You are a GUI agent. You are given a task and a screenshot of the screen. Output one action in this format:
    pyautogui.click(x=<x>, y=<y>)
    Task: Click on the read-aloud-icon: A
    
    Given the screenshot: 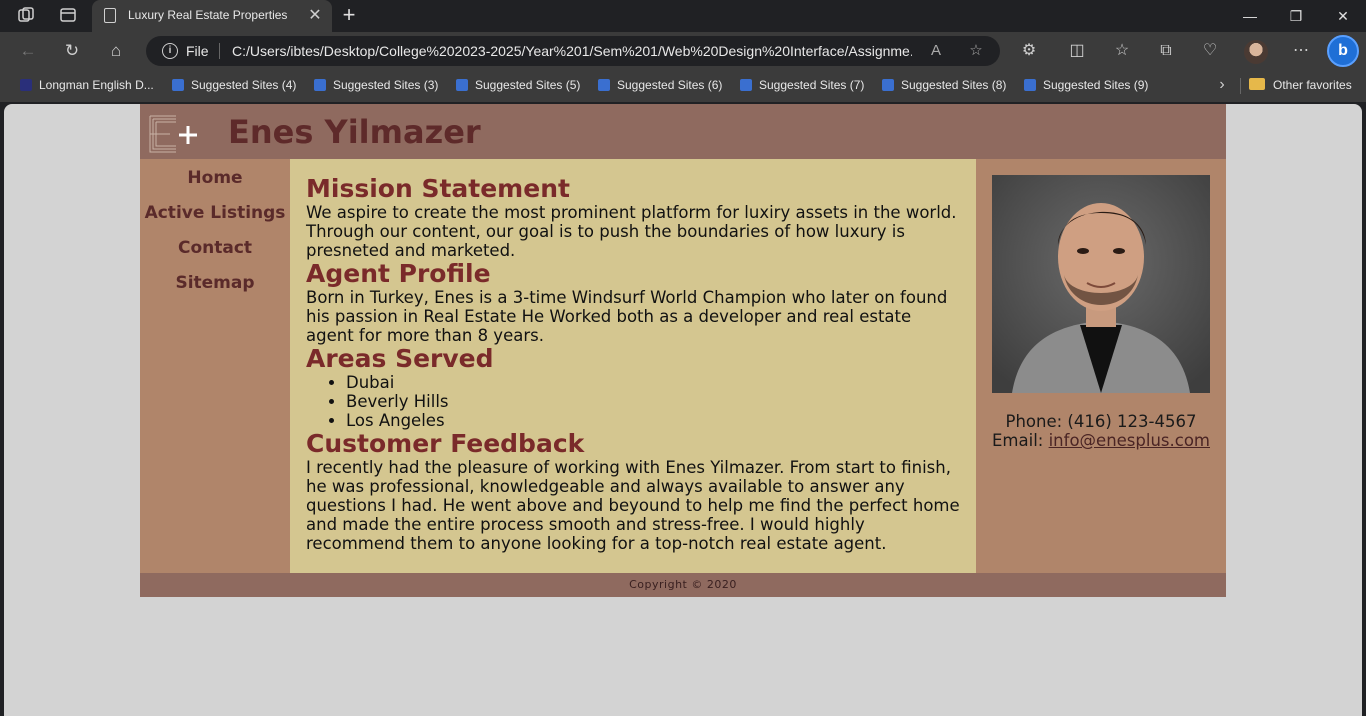 What is the action you would take?
    pyautogui.click(x=936, y=51)
    